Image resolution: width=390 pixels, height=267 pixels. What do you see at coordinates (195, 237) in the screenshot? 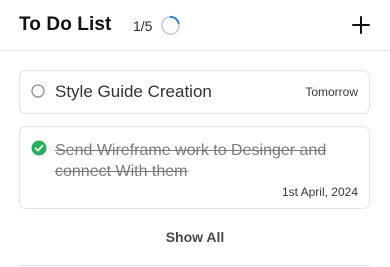
I see `show-all-button: Show All` at bounding box center [195, 237].